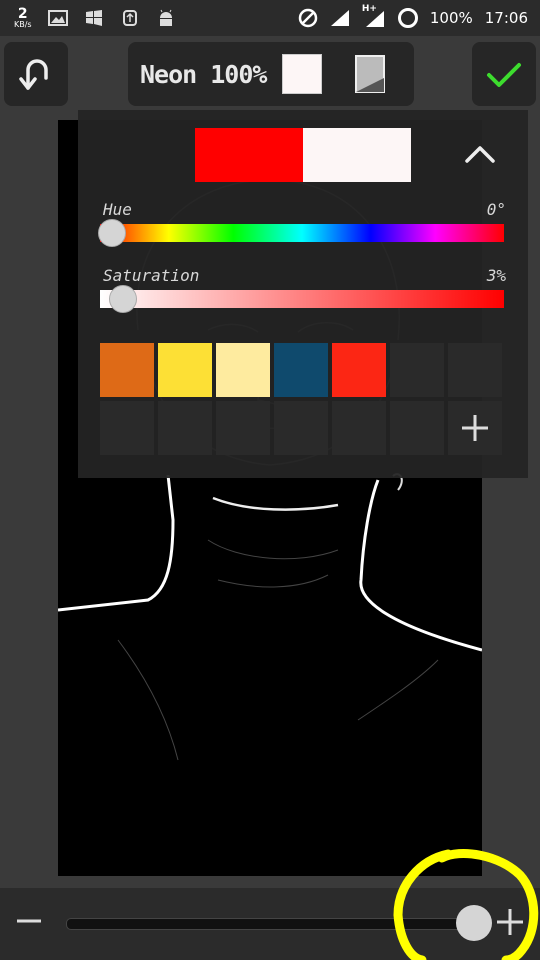 The image size is (540, 960). What do you see at coordinates (473, 923) in the screenshot?
I see `intensity-slider-thumb` at bounding box center [473, 923].